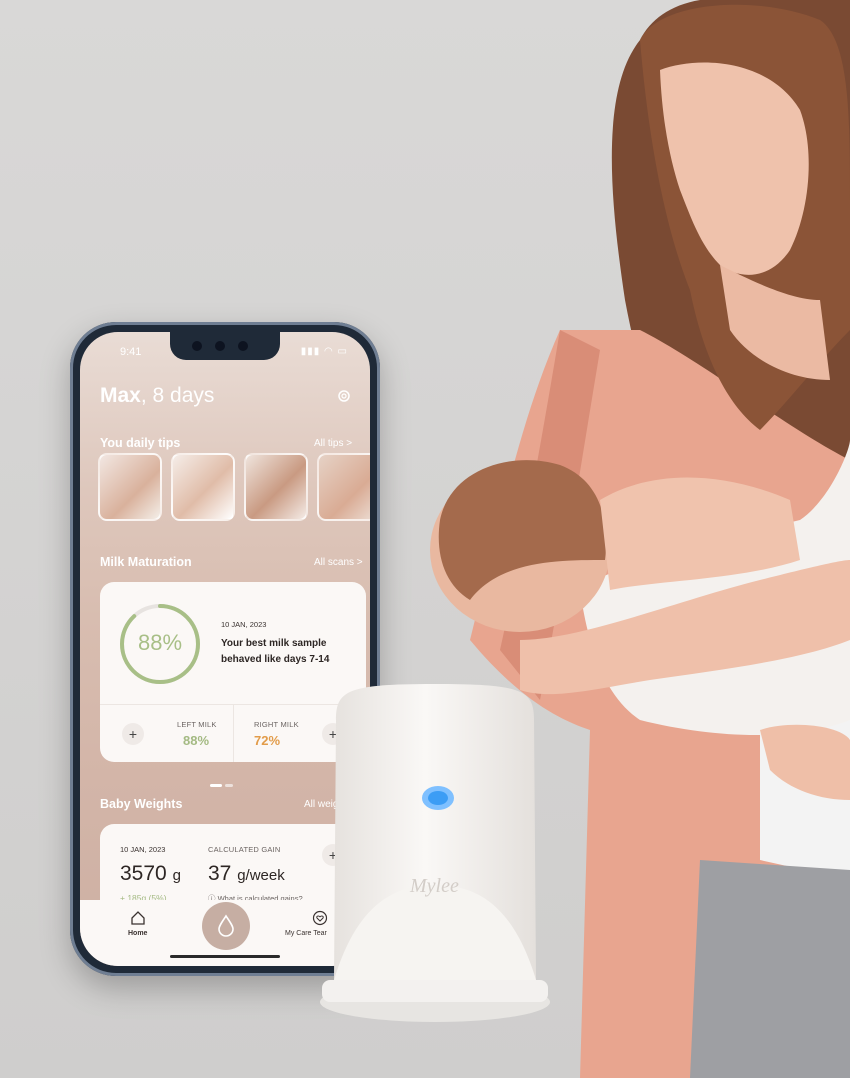 The width and height of the screenshot is (850, 1078). What do you see at coordinates (333, 443) in the screenshot?
I see `all-tips-link: All tips >` at bounding box center [333, 443].